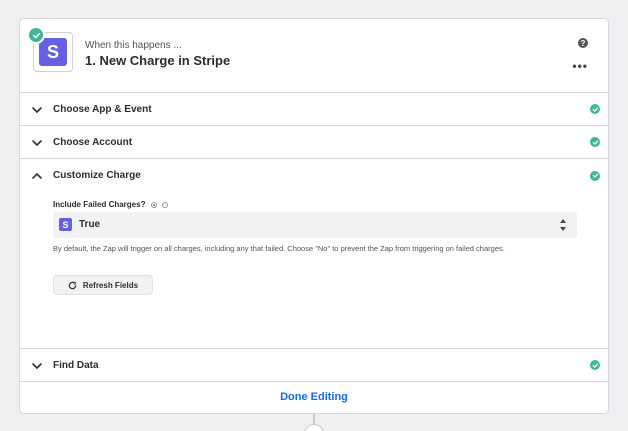  Describe the element at coordinates (99, 204) in the screenshot. I see `field-label-text: Include Failed Charges?` at that location.